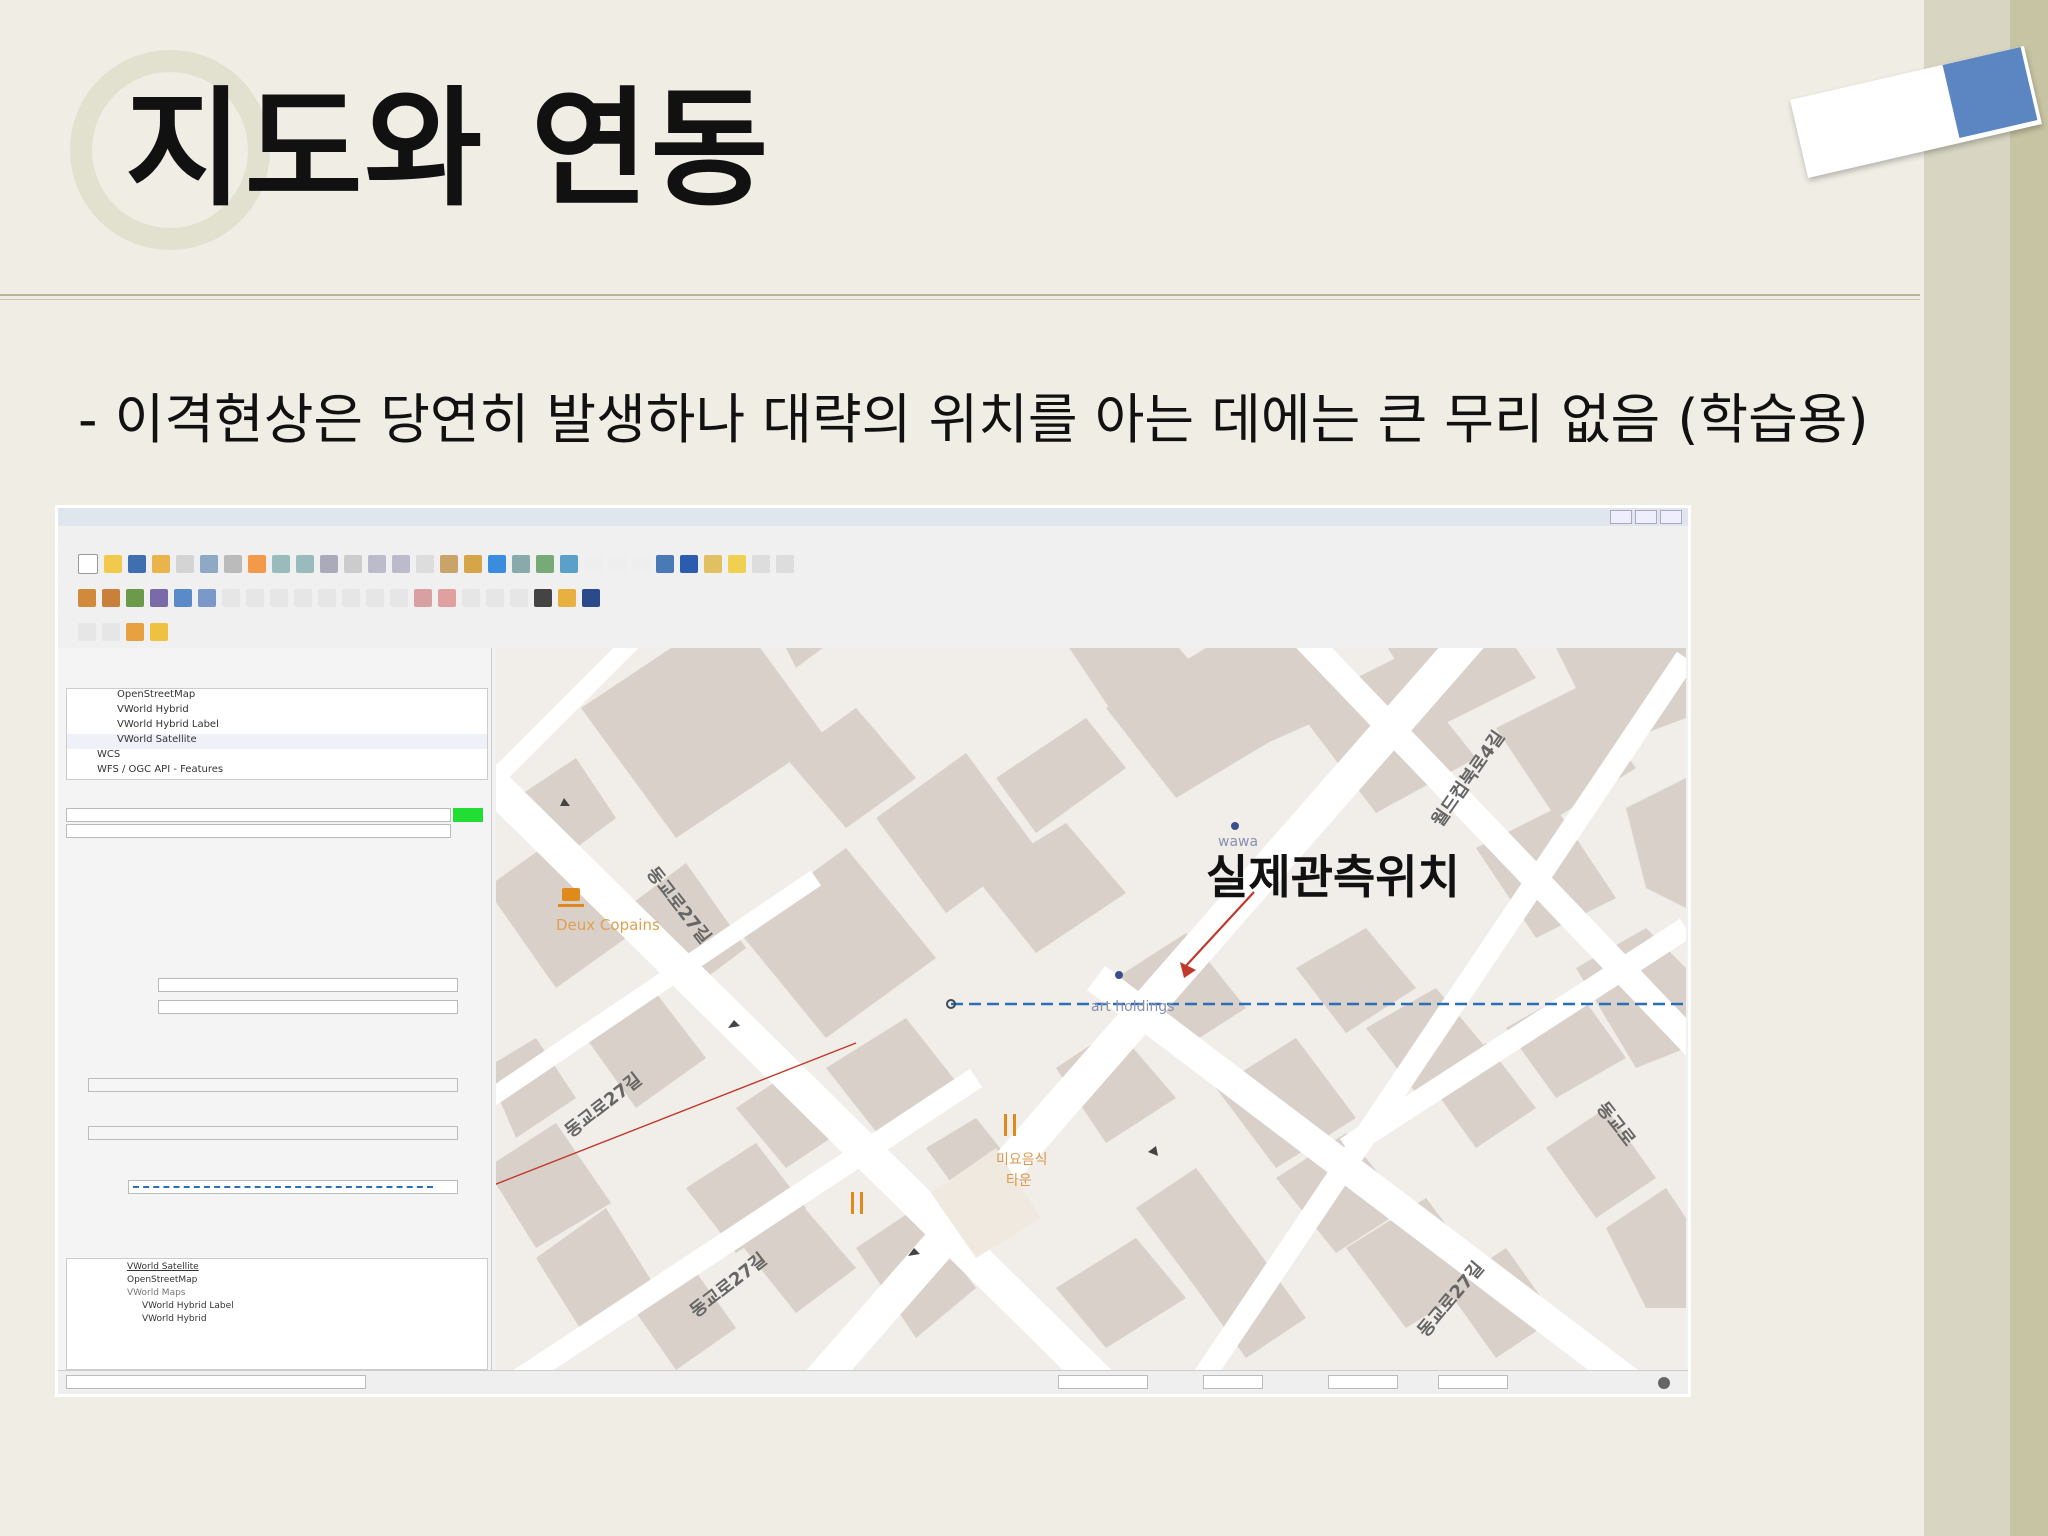 The height and width of the screenshot is (1536, 2048). Describe the element at coordinates (545, 564) in the screenshot. I see `clock-icon` at that location.